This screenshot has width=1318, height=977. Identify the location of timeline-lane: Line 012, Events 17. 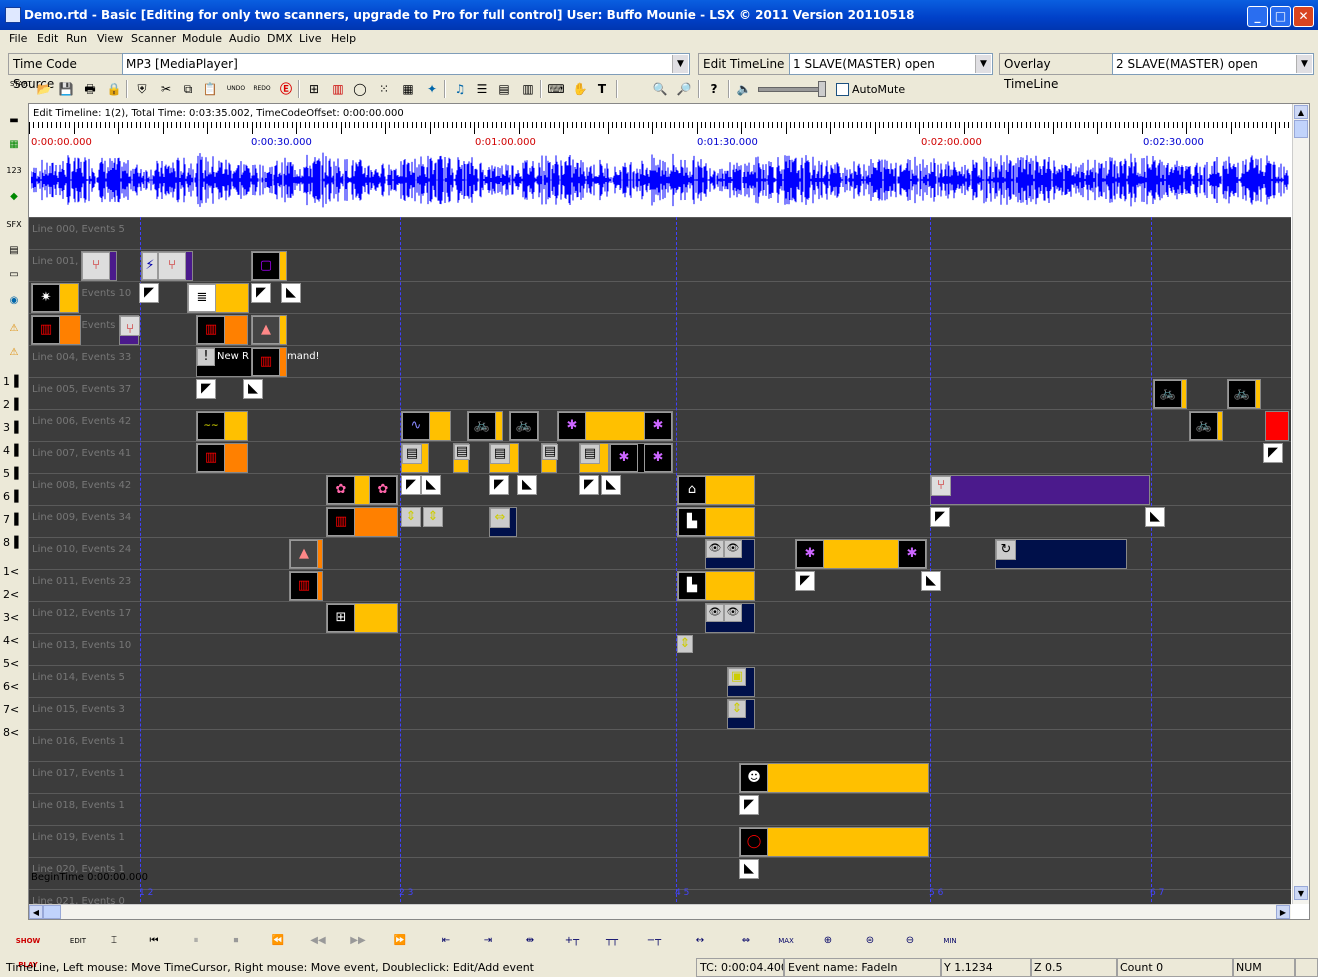
(660, 617).